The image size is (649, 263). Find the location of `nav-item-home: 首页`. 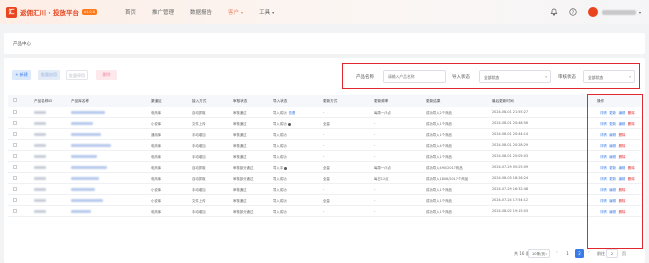

nav-item-home: 首页 is located at coordinates (130, 12).